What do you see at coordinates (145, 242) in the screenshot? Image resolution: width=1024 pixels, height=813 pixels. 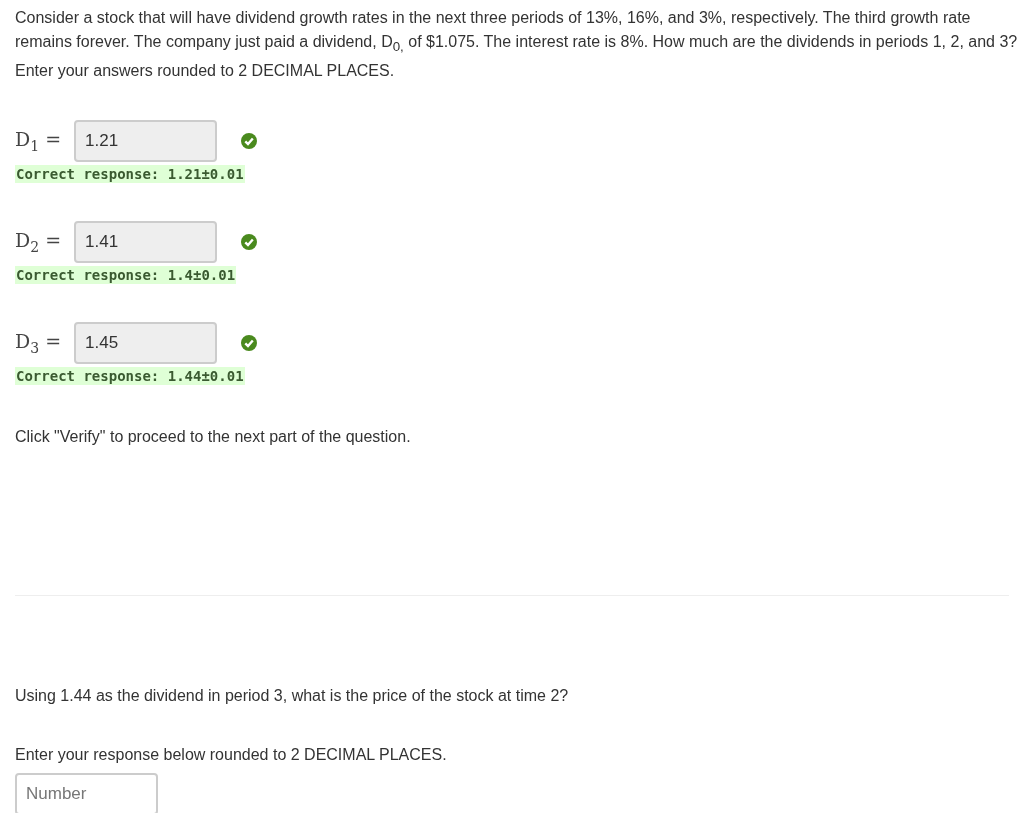 I see `answer-field: 1.41` at bounding box center [145, 242].